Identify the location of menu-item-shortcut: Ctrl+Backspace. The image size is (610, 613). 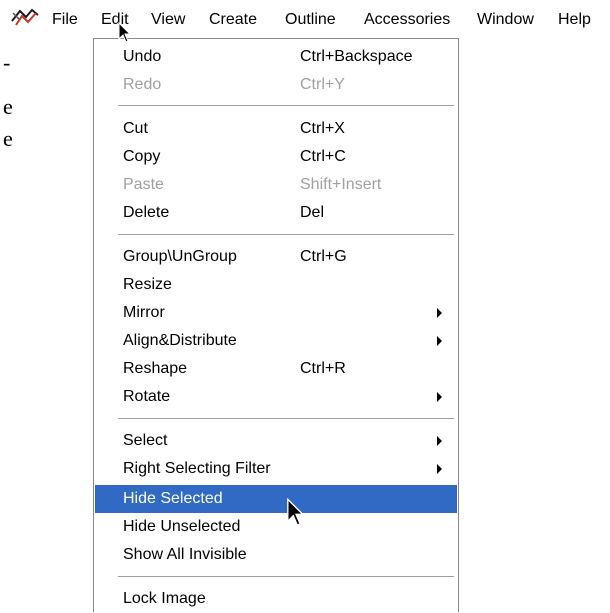
(356, 56).